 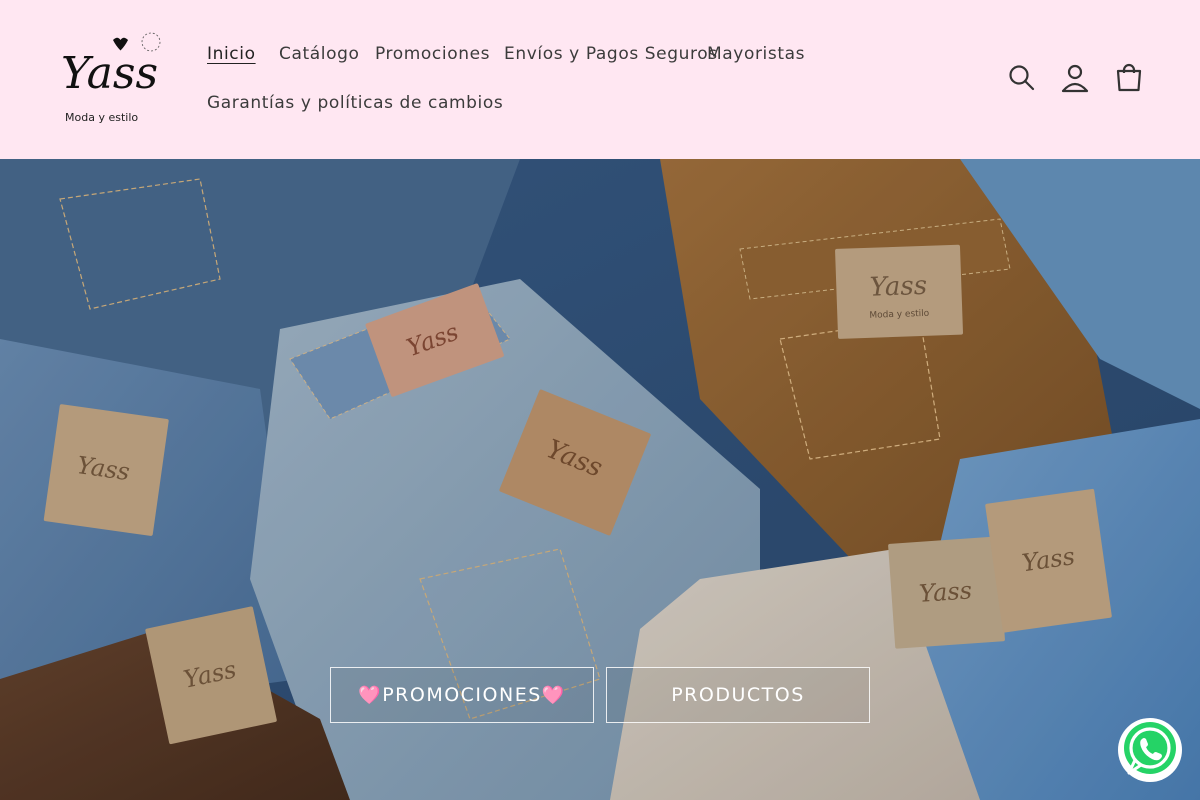 I want to click on cart-icon, so click(x=1129, y=77).